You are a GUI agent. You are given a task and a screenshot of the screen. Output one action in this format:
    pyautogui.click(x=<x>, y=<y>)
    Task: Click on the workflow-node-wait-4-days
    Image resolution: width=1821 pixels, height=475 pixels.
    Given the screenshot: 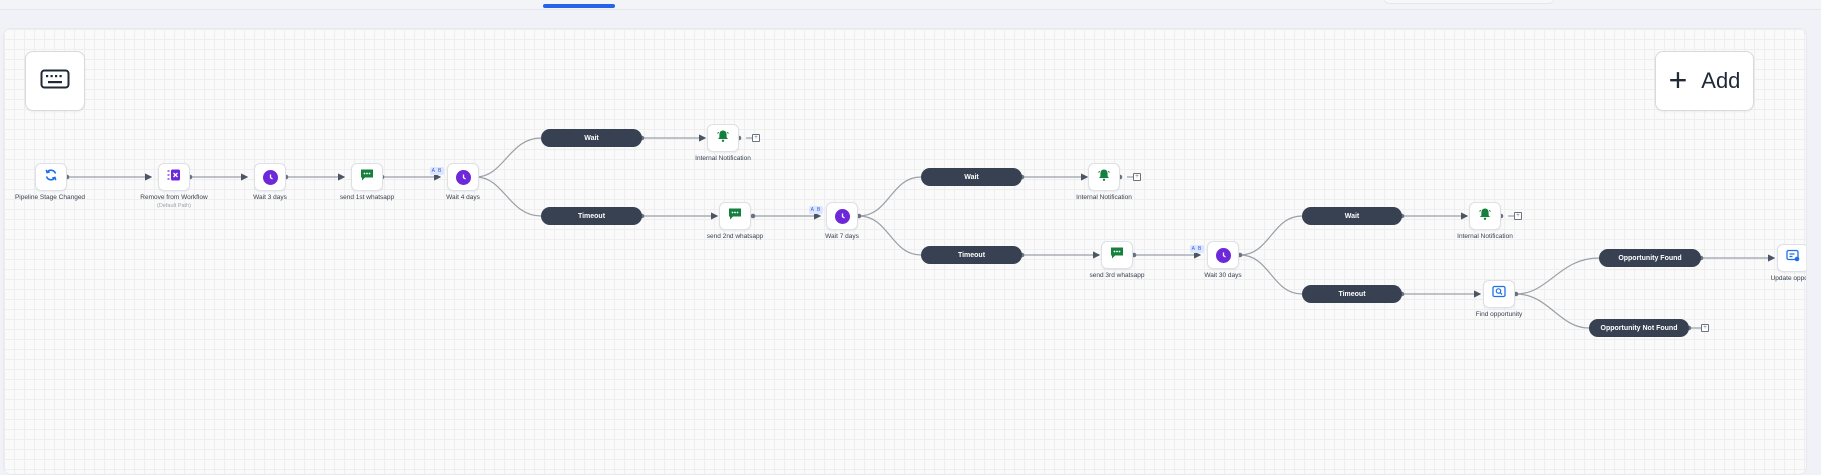 What is the action you would take?
    pyautogui.click(x=463, y=177)
    